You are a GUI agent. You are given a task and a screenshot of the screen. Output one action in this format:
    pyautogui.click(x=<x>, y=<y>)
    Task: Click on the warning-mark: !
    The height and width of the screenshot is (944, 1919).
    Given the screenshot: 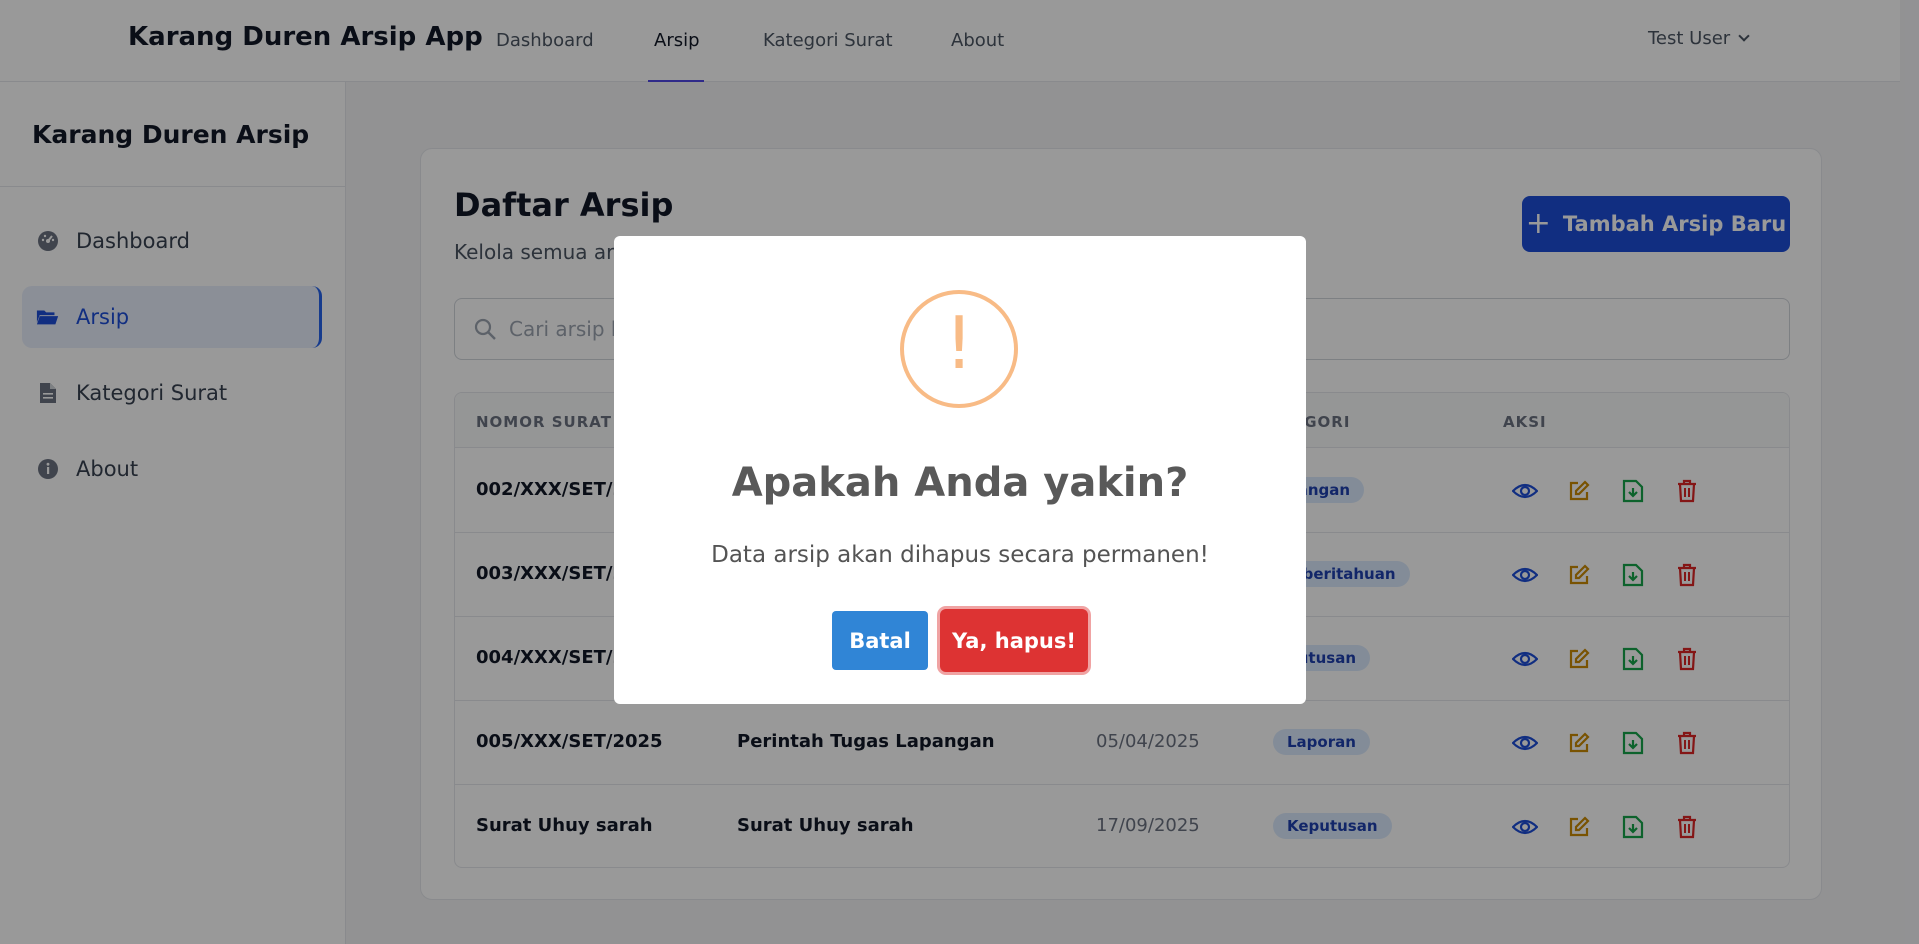 What is the action you would take?
    pyautogui.click(x=959, y=343)
    